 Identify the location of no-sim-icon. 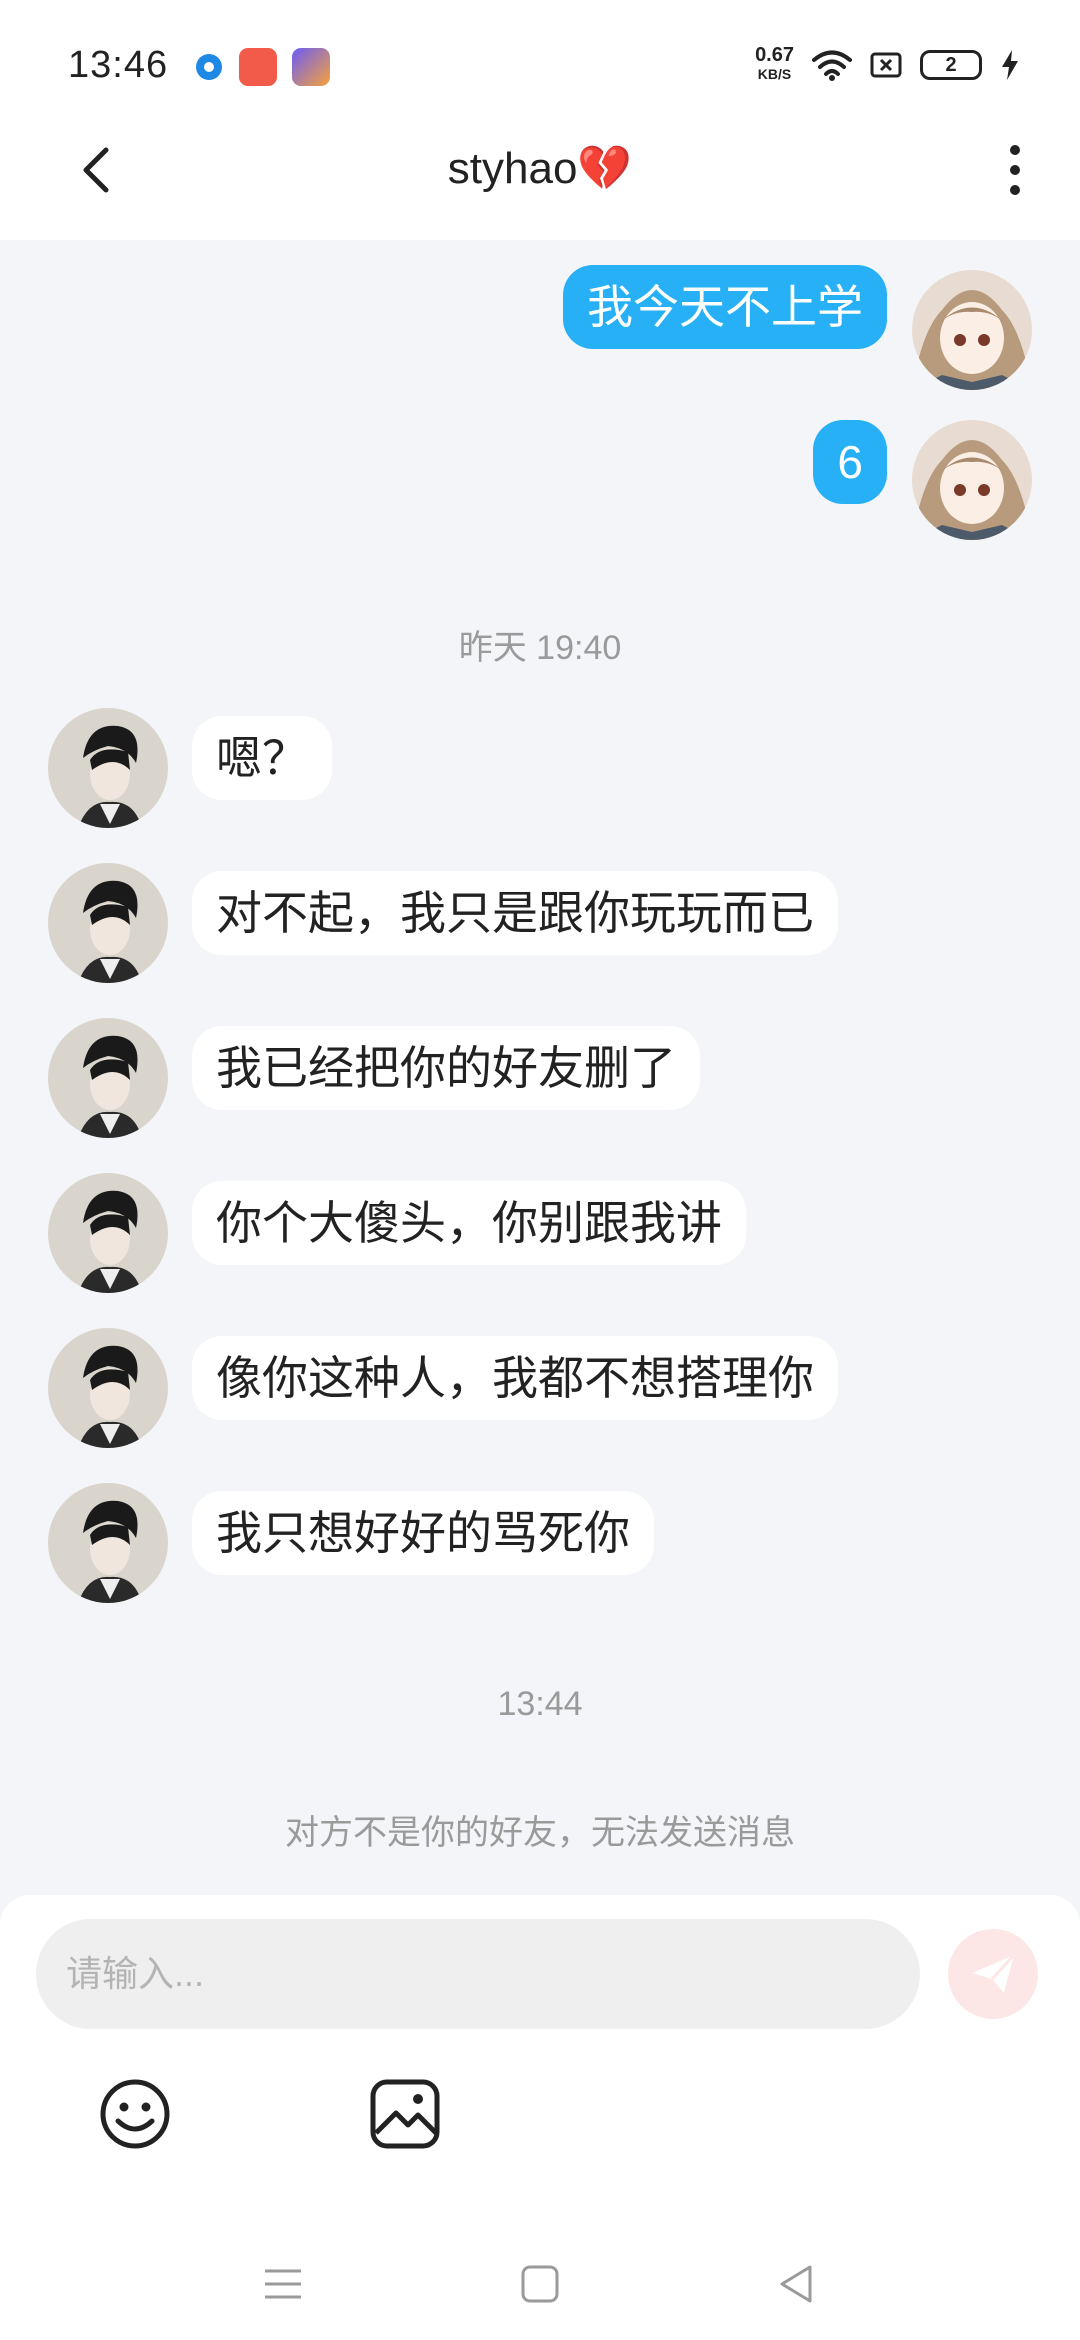
(886, 65).